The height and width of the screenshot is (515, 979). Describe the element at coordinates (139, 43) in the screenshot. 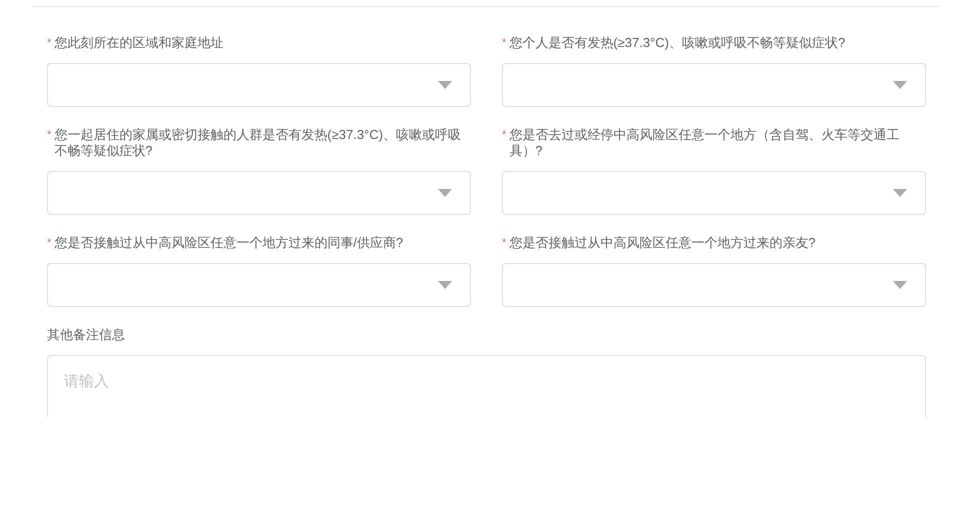

I see `field-label: 您此刻所在的区域和家庭地址` at that location.